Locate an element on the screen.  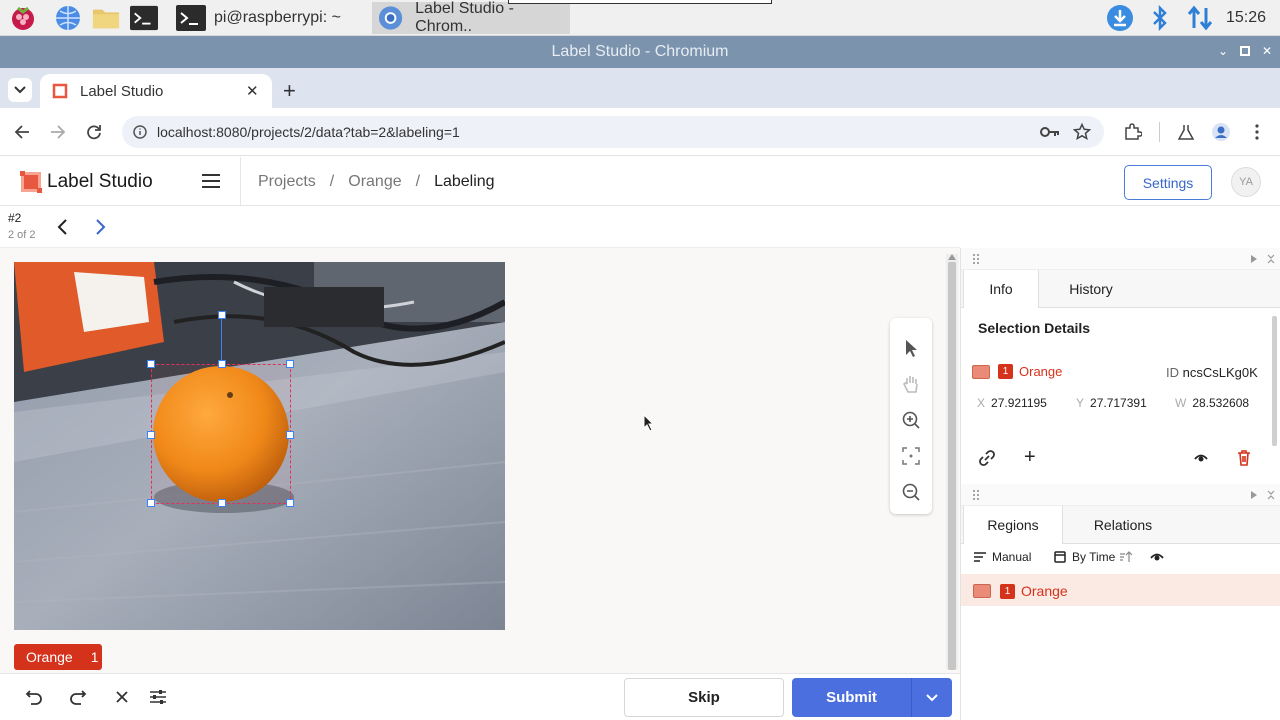
close-window-icon: ✕ is located at coordinates (1267, 51).